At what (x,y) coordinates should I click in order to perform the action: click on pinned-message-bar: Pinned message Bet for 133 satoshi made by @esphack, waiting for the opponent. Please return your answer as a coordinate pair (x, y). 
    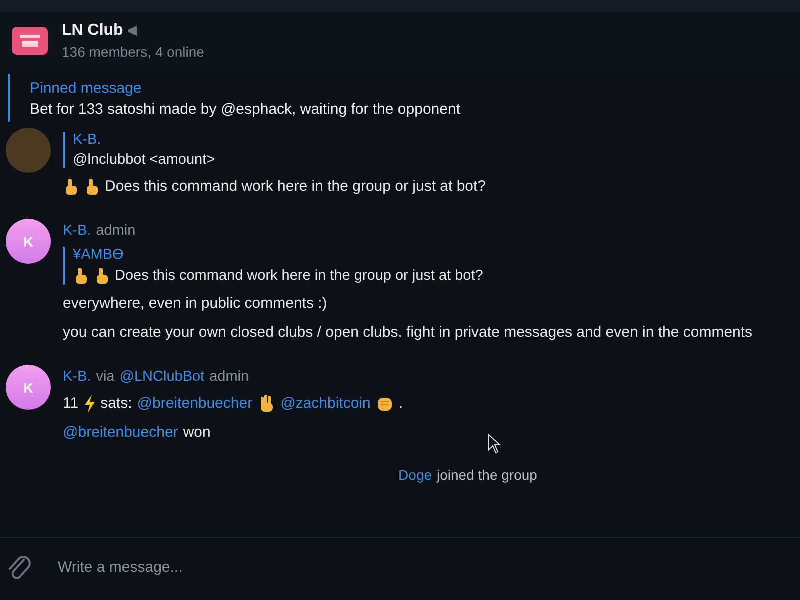
    Looking at the image, I should click on (404, 98).